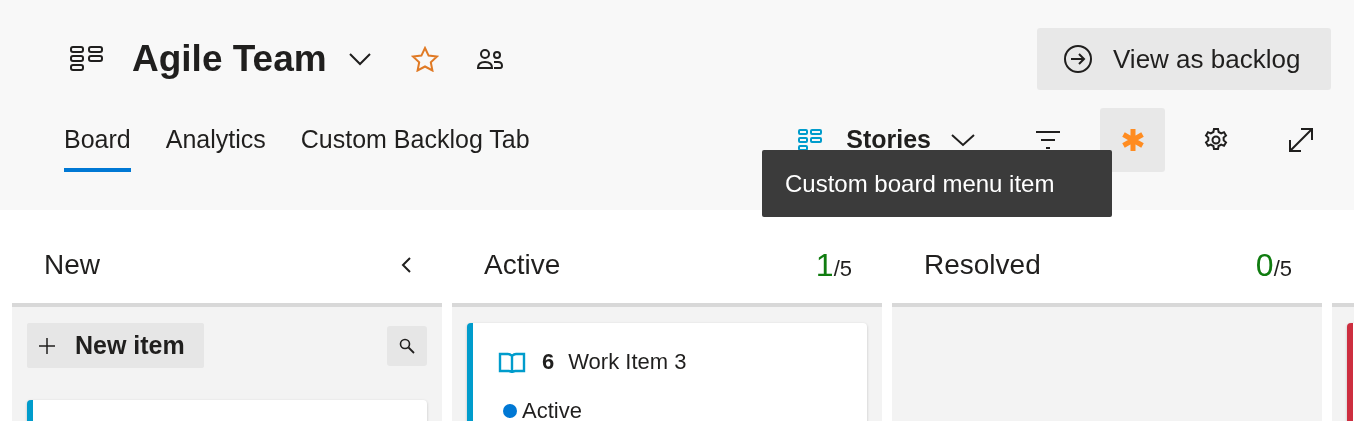 This screenshot has width=1354, height=421. What do you see at coordinates (415, 140) in the screenshot?
I see `tab: Custom Backlog Tab` at bounding box center [415, 140].